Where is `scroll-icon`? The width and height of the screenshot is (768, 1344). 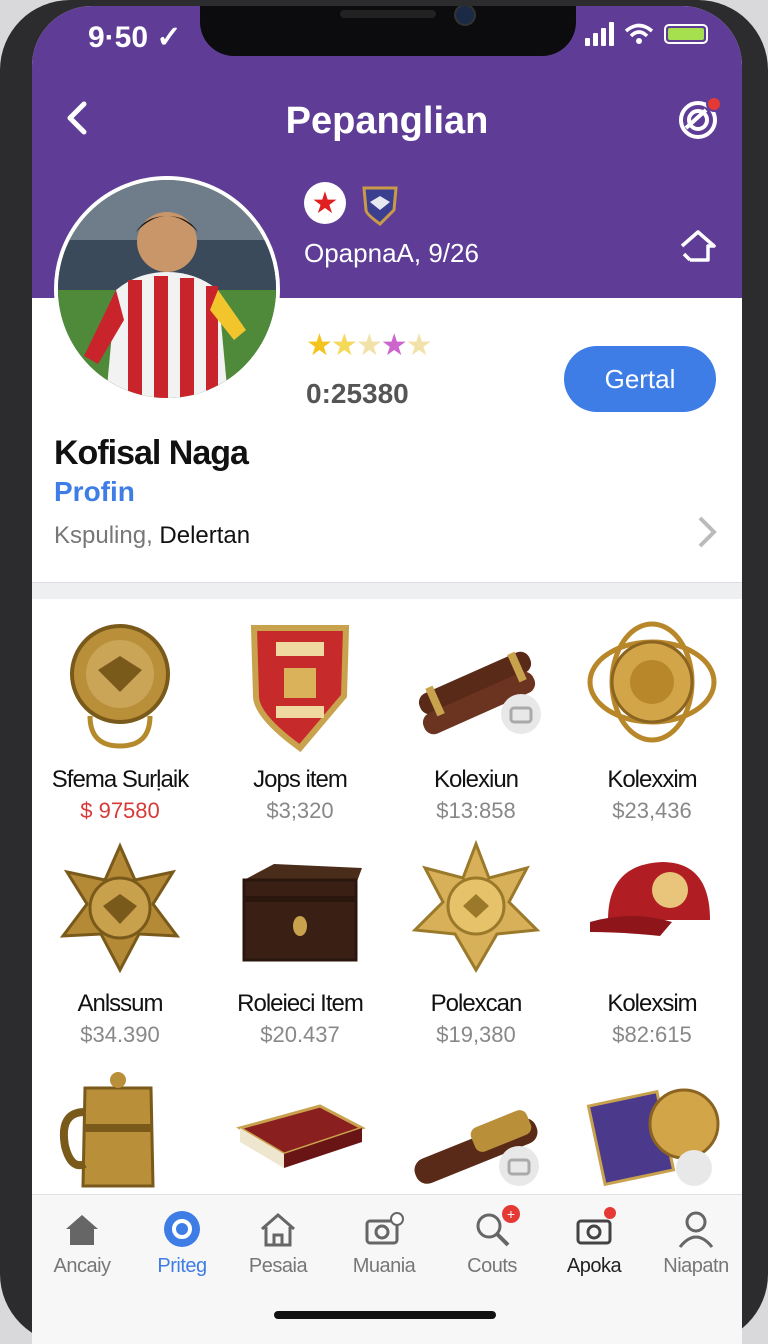 scroll-icon is located at coordinates (479, 693).